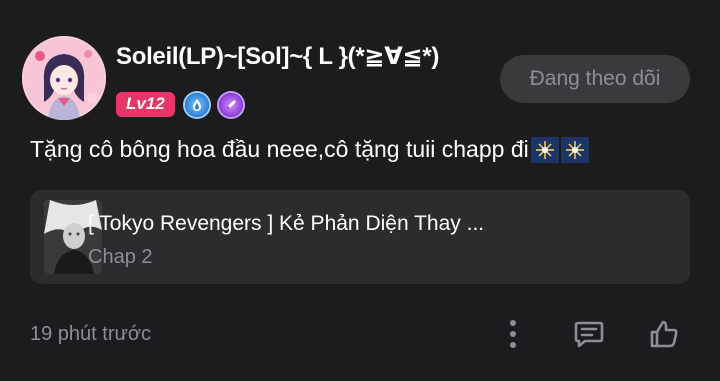 Image resolution: width=720 pixels, height=381 pixels. What do you see at coordinates (277, 56) in the screenshot?
I see `username: Soleil(LP)~[Sol]~{ L }(*≧∀≦*)` at bounding box center [277, 56].